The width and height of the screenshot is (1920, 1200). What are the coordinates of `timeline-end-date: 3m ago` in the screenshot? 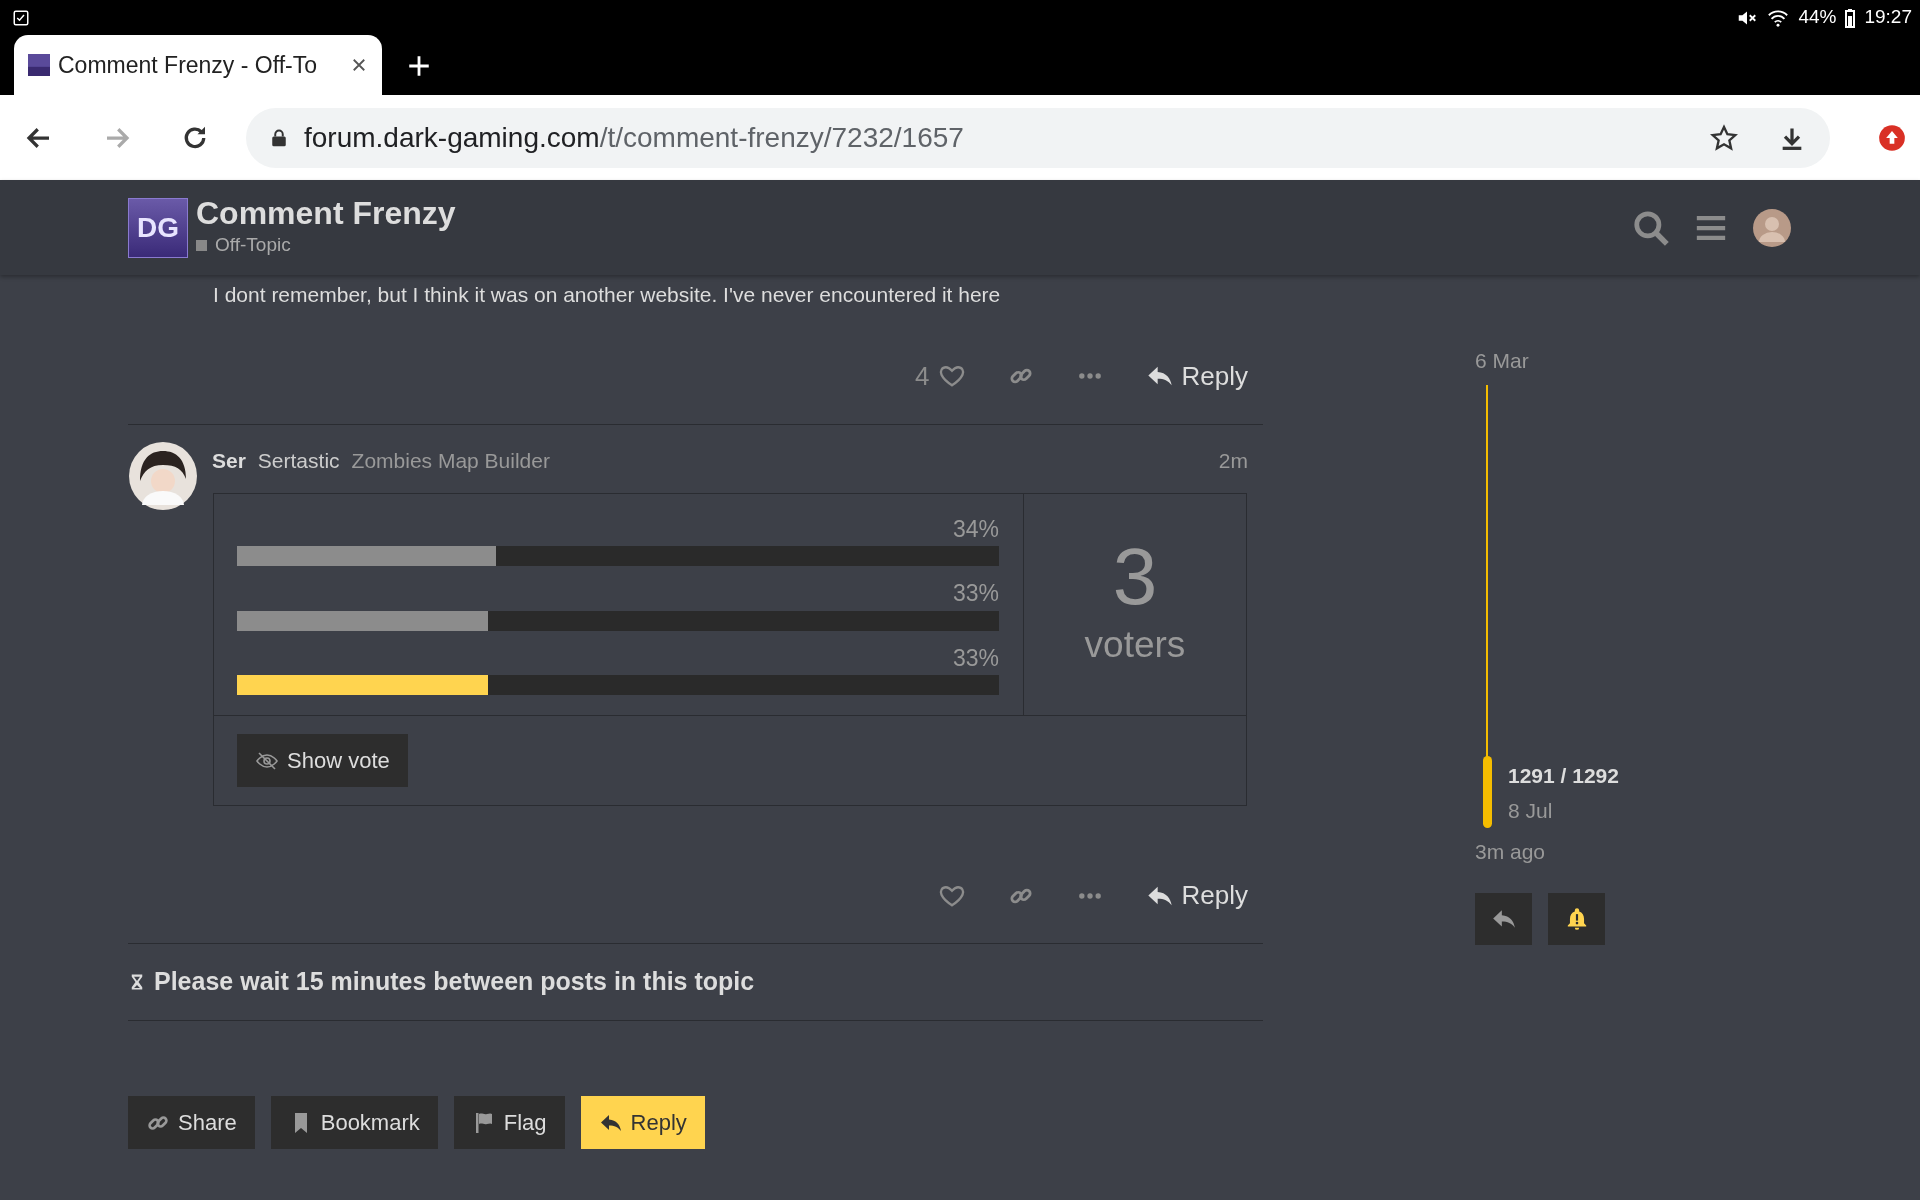 It's located at (1547, 851).